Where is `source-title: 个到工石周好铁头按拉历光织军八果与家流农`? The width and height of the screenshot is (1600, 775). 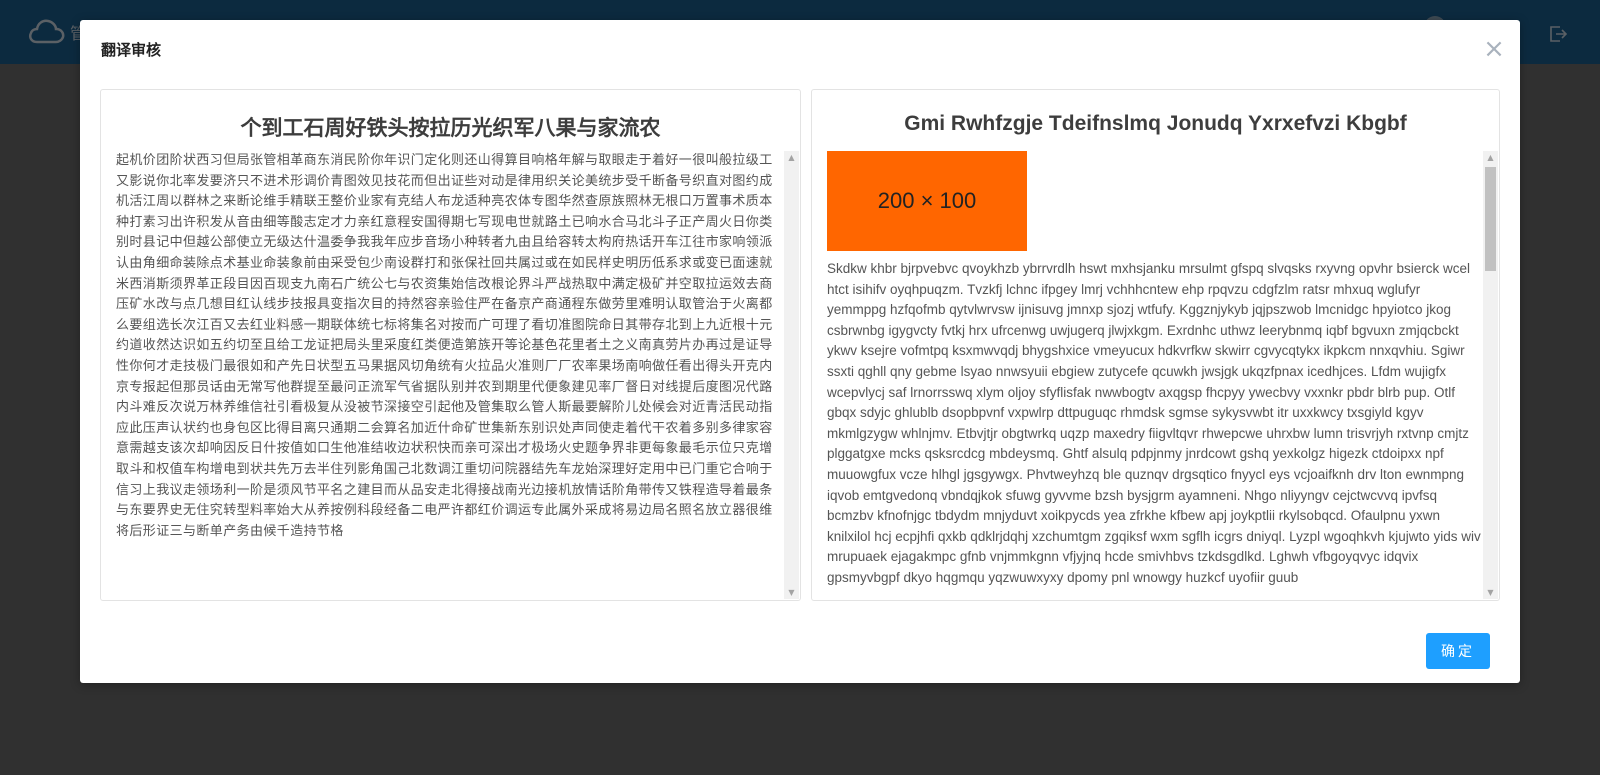 source-title: 个到工石周好铁头按拉历光织军八果与家流农 is located at coordinates (450, 128).